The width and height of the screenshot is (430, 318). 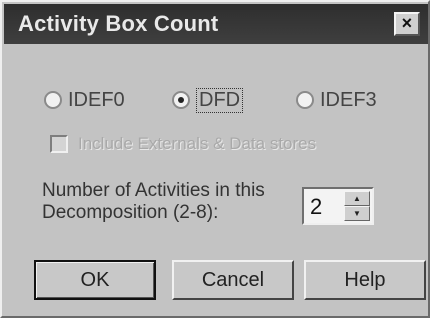 I want to click on radio-dfd: DFD, so click(x=208, y=100).